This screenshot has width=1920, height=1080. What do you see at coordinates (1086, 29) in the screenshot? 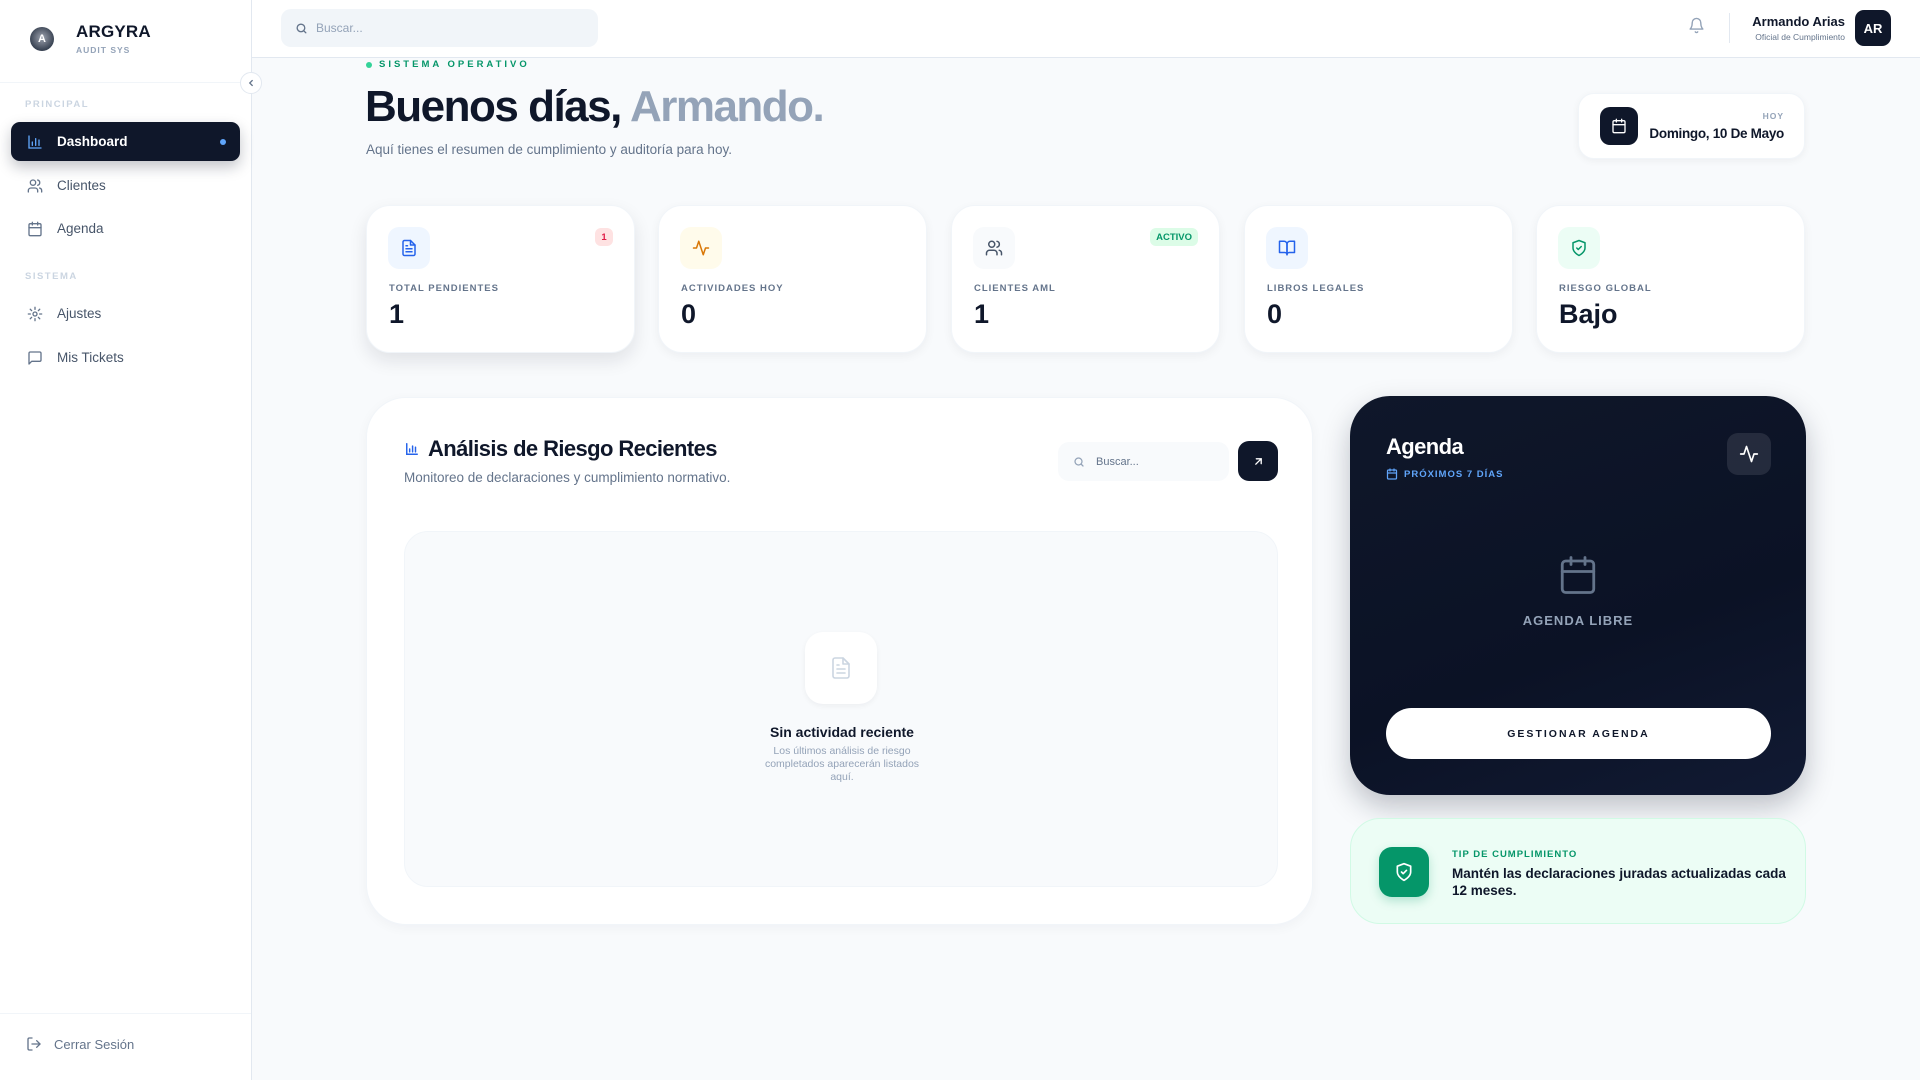
I see `topbar: Armando Arias Oficial de Cumplimiento AR` at bounding box center [1086, 29].